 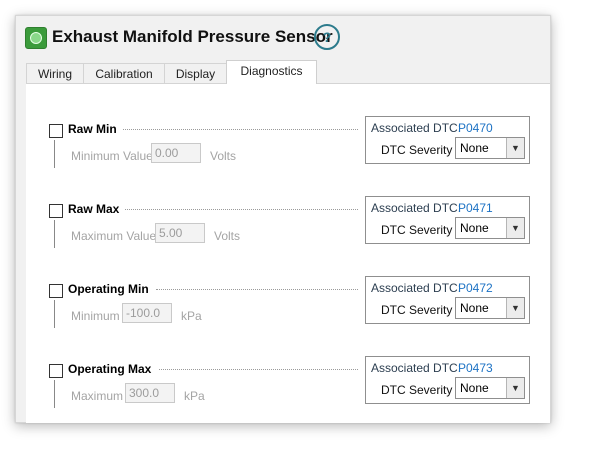 What do you see at coordinates (56, 371) in the screenshot?
I see `operating-max-checkbox` at bounding box center [56, 371].